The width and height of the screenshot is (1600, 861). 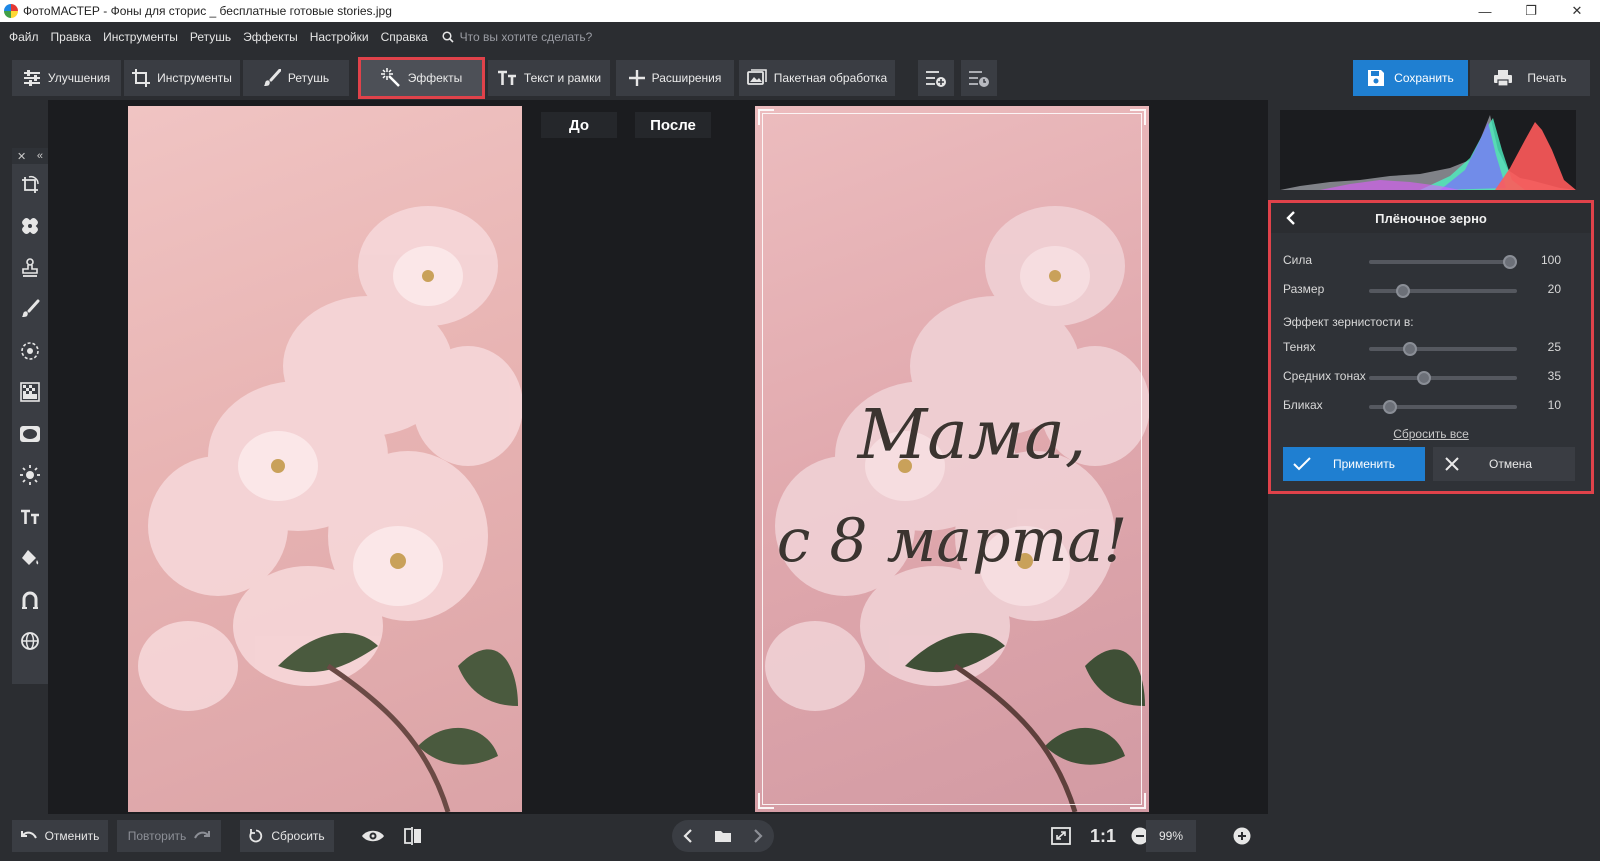 What do you see at coordinates (1061, 836) in the screenshot?
I see `fit-to-screen-button` at bounding box center [1061, 836].